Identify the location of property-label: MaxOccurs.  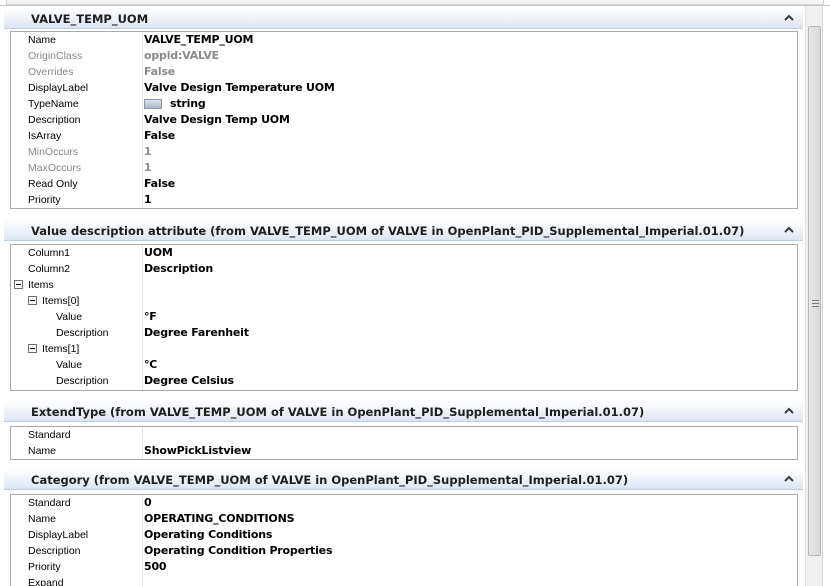
(55, 168).